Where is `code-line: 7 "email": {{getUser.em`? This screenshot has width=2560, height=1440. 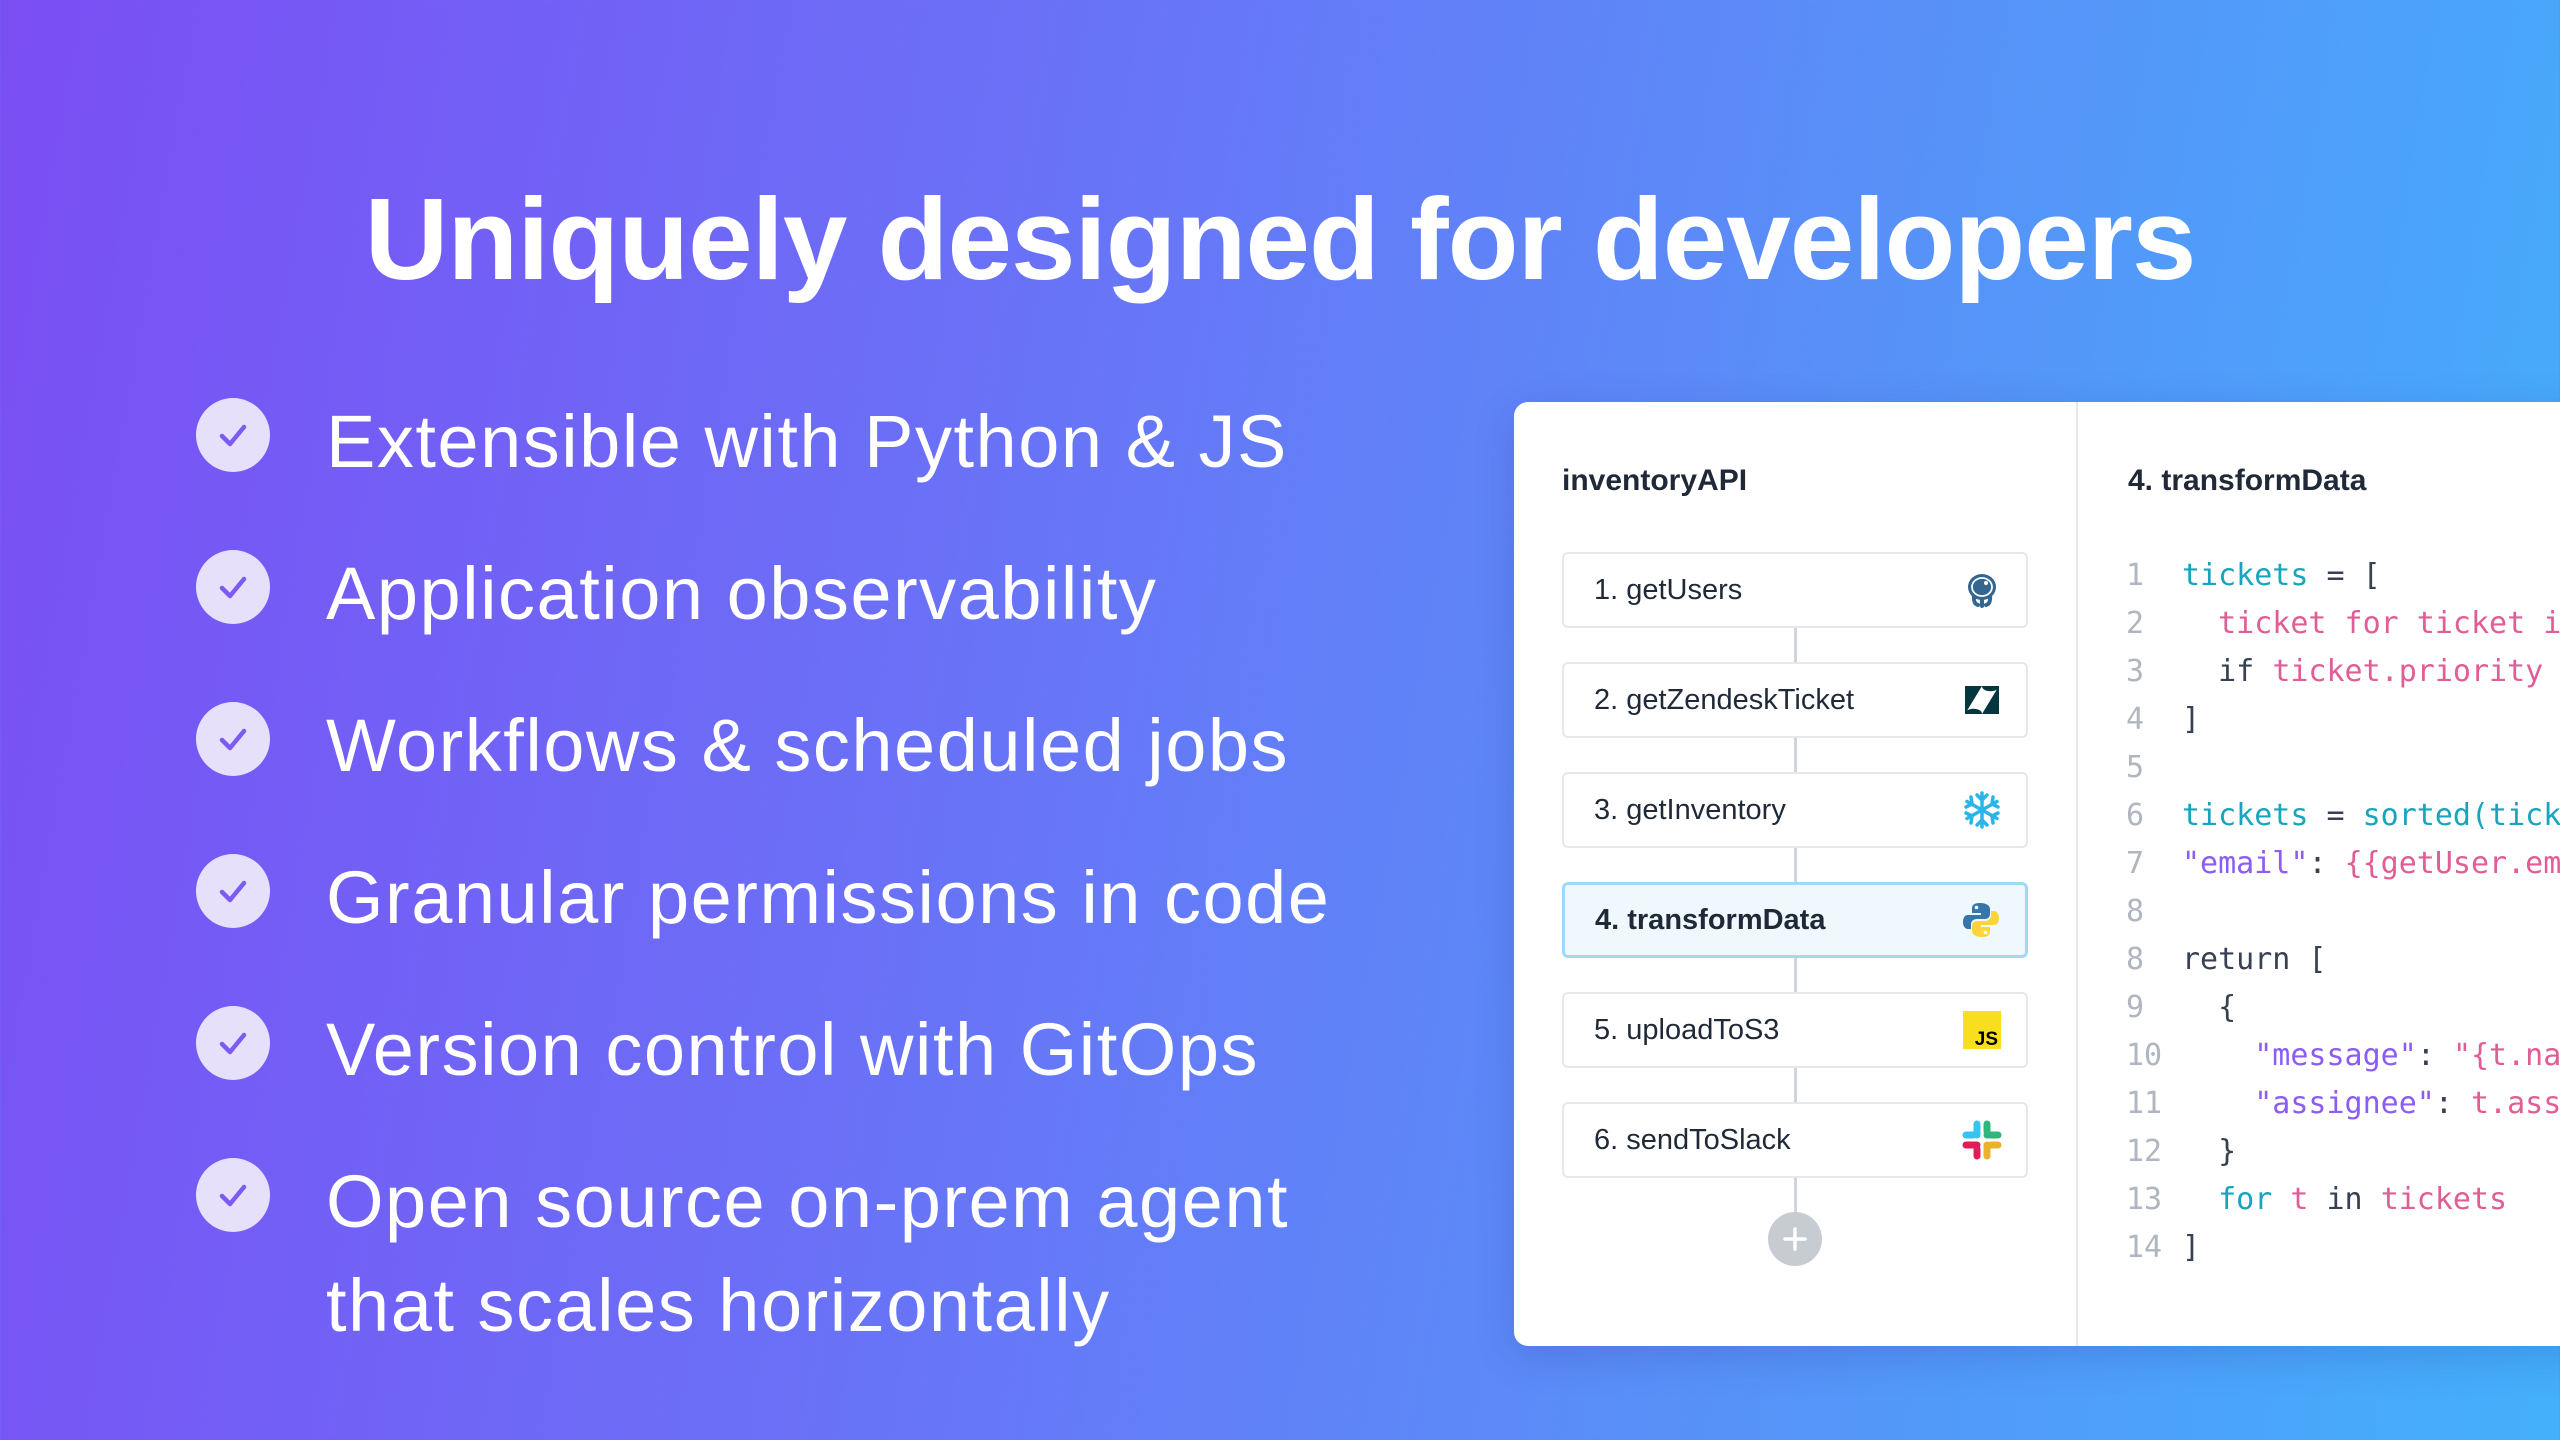
code-line: 7 "email": {{getUser.em is located at coordinates (2343, 864).